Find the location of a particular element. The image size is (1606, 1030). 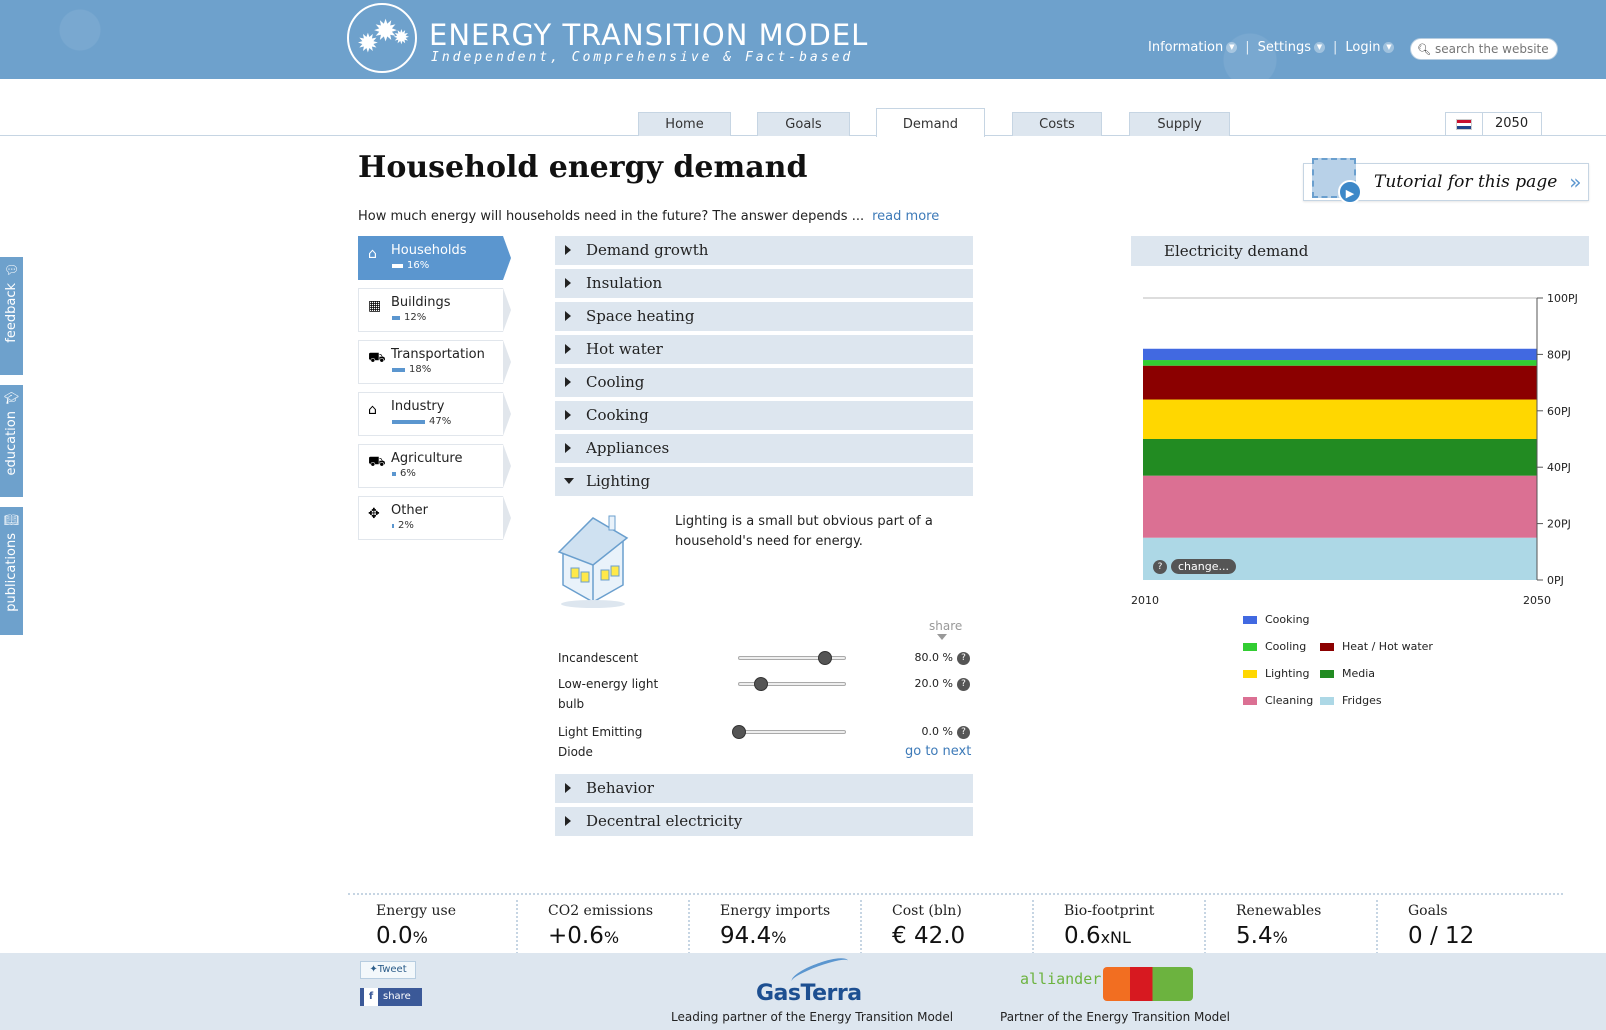

sector-households: ⌂ Households 16% is located at coordinates (434, 258).